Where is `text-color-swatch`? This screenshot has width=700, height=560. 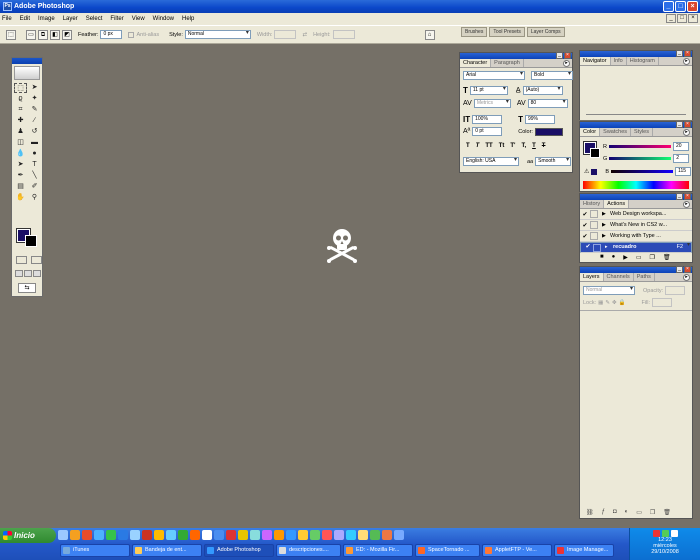
text-color-swatch is located at coordinates (548, 131).